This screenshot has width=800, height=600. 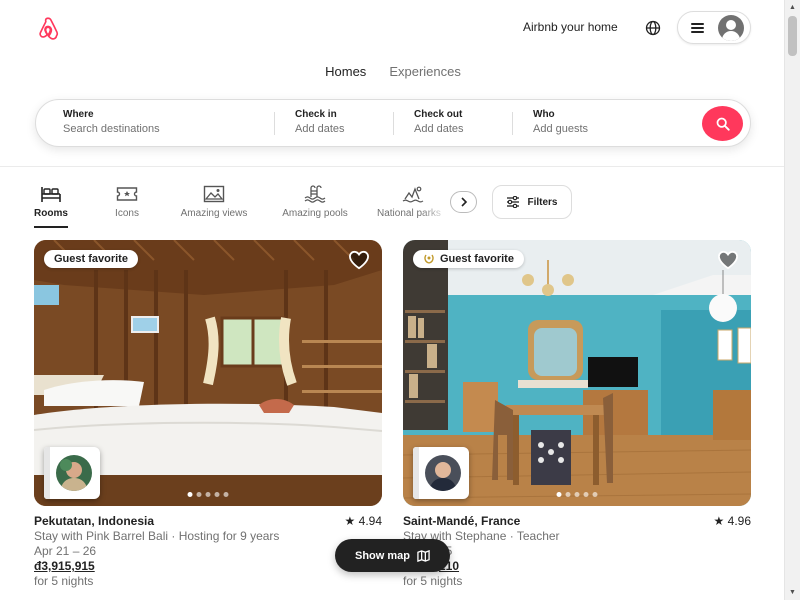 What do you see at coordinates (560, 129) in the screenshot?
I see `who-input: Add guests` at bounding box center [560, 129].